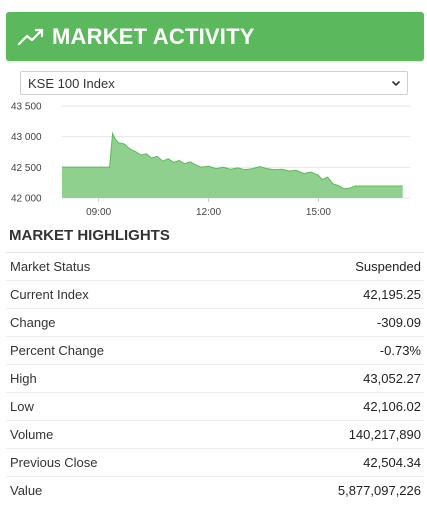 This screenshot has height=509, width=427. What do you see at coordinates (153, 36) in the screenshot?
I see `page-title: MARKET ACTIVITY` at bounding box center [153, 36].